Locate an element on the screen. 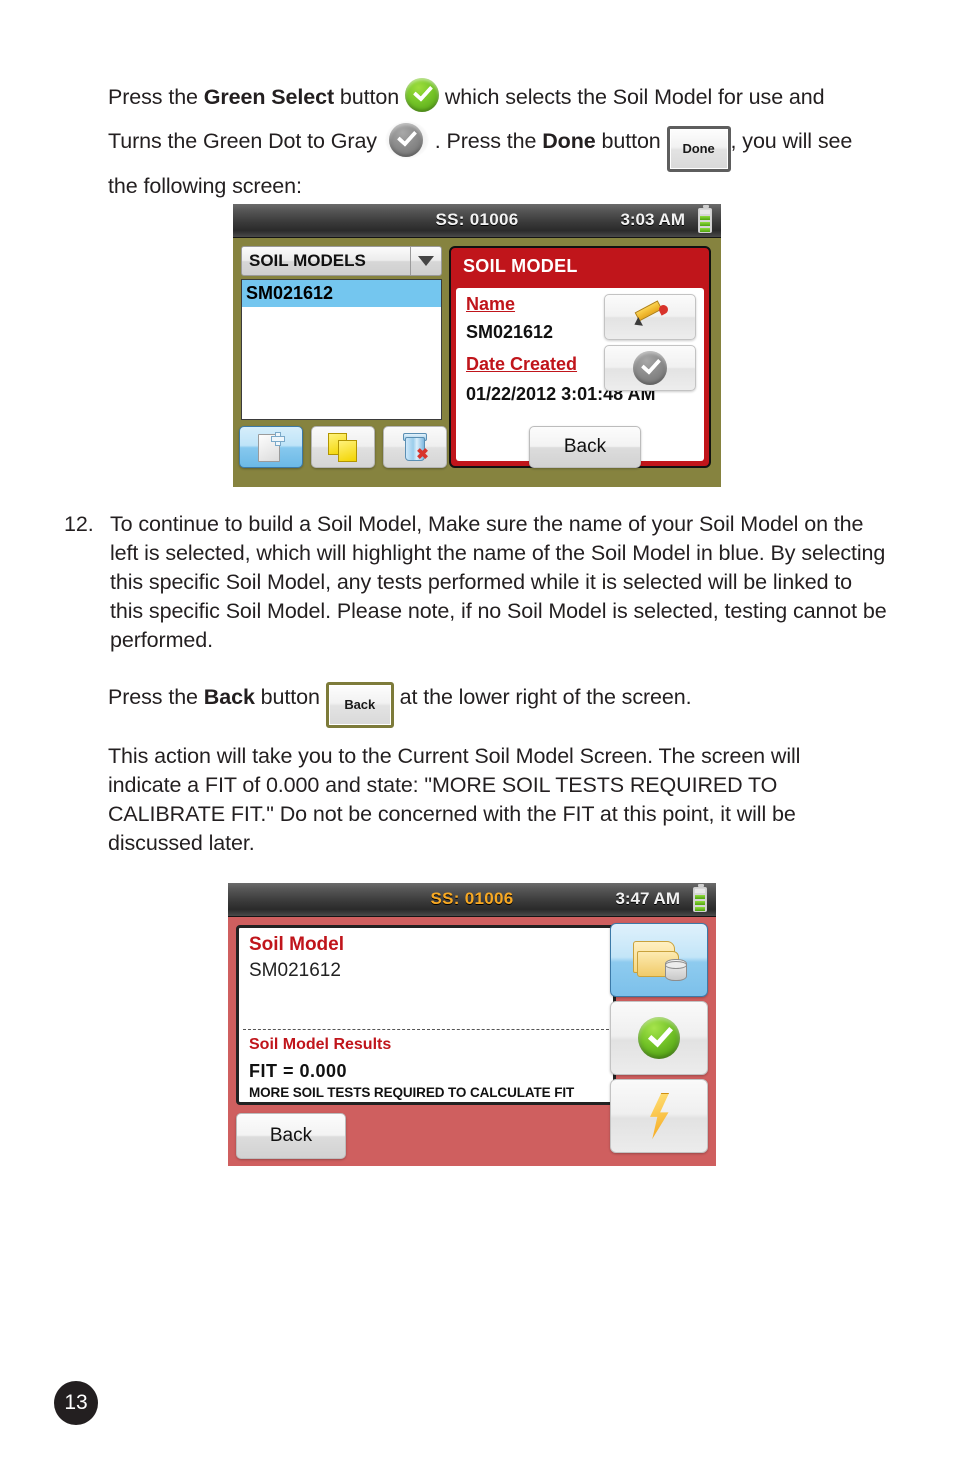 The height and width of the screenshot is (1475, 954). new-document-icon is located at coordinates (271, 447).